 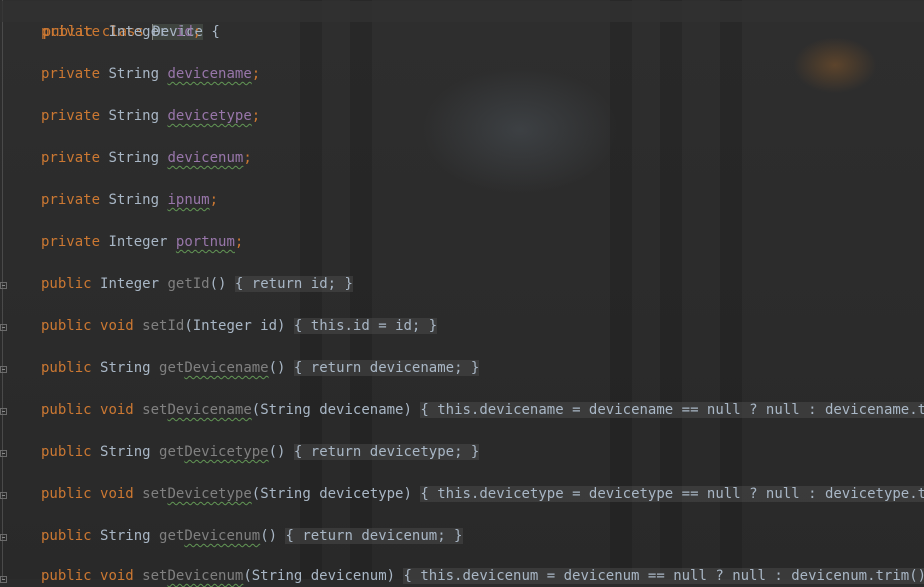 What do you see at coordinates (184, 32) in the screenshot?
I see `field-name: id` at bounding box center [184, 32].